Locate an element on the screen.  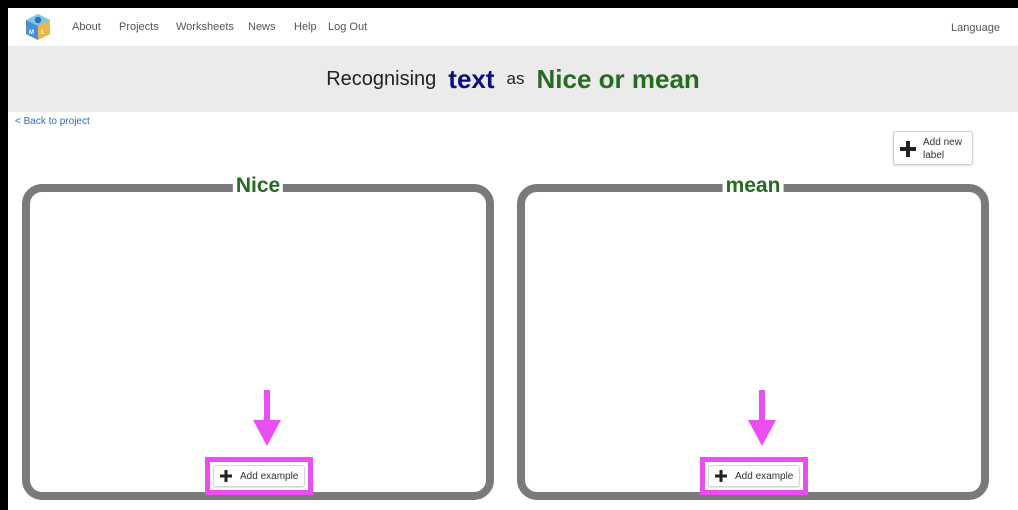
page-title: Recognising text as Nice or mean is located at coordinates (513, 79).